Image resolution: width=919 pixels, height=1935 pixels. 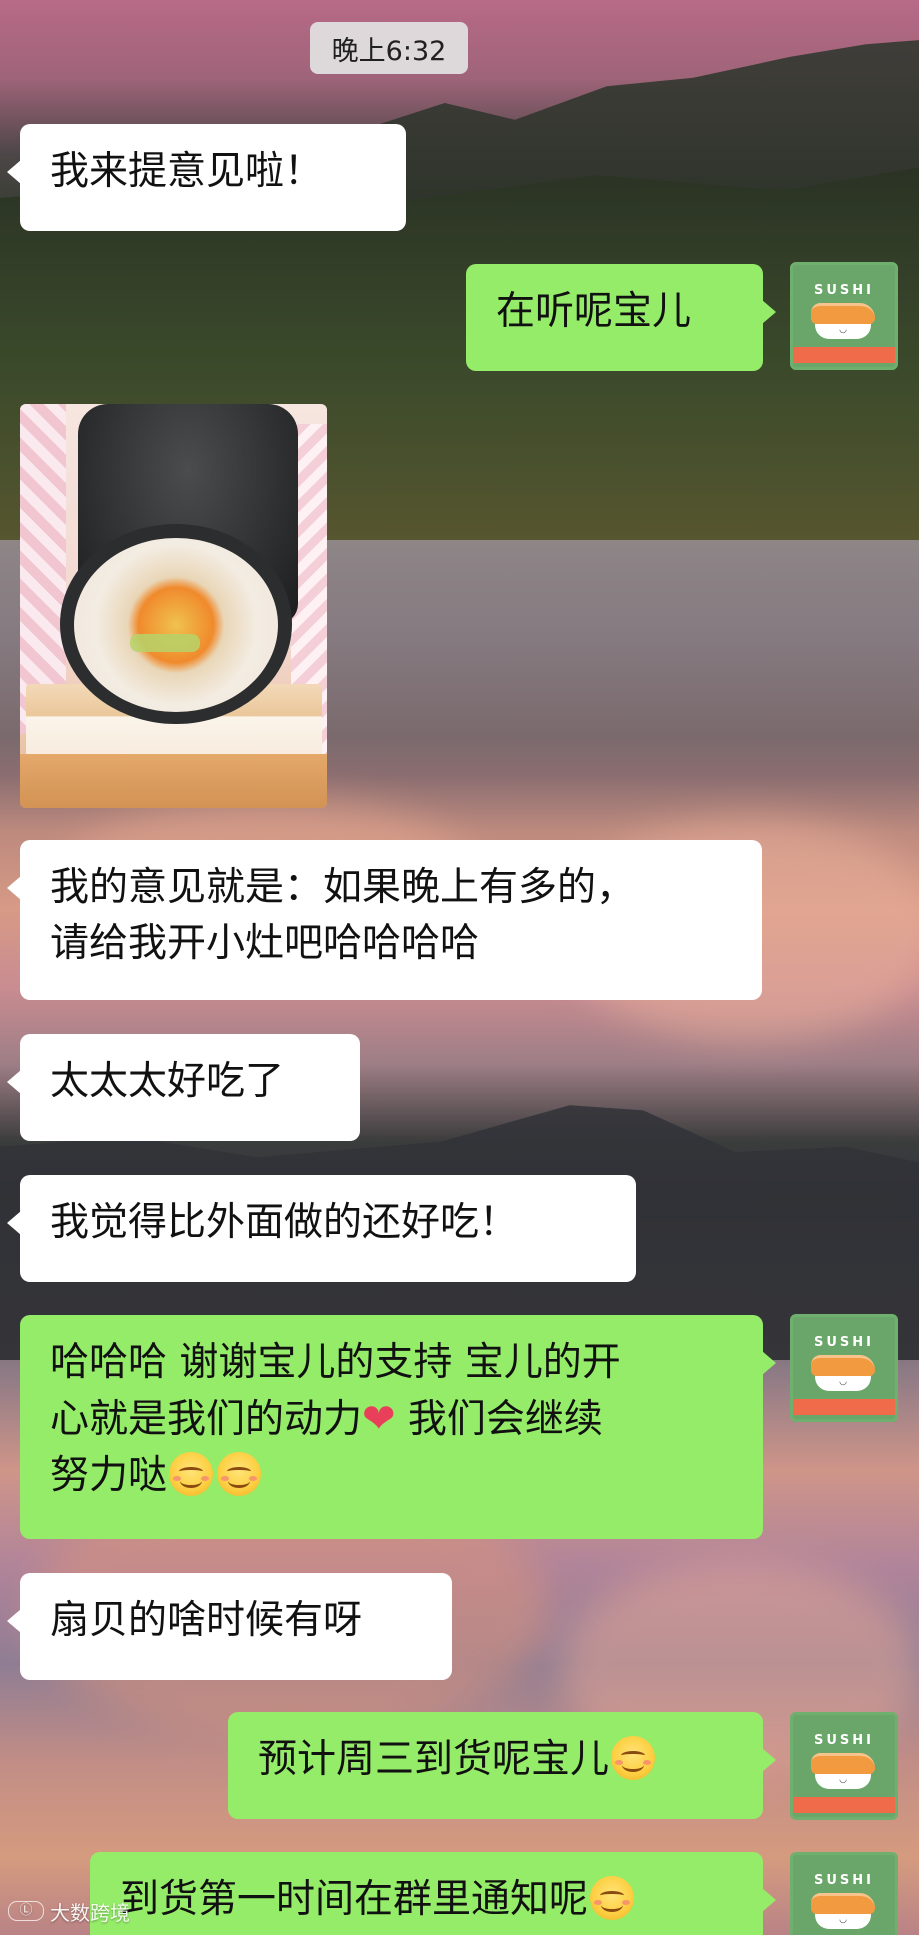 I want to click on message-text: 预计周三到货呢宝儿, so click(x=434, y=1759).